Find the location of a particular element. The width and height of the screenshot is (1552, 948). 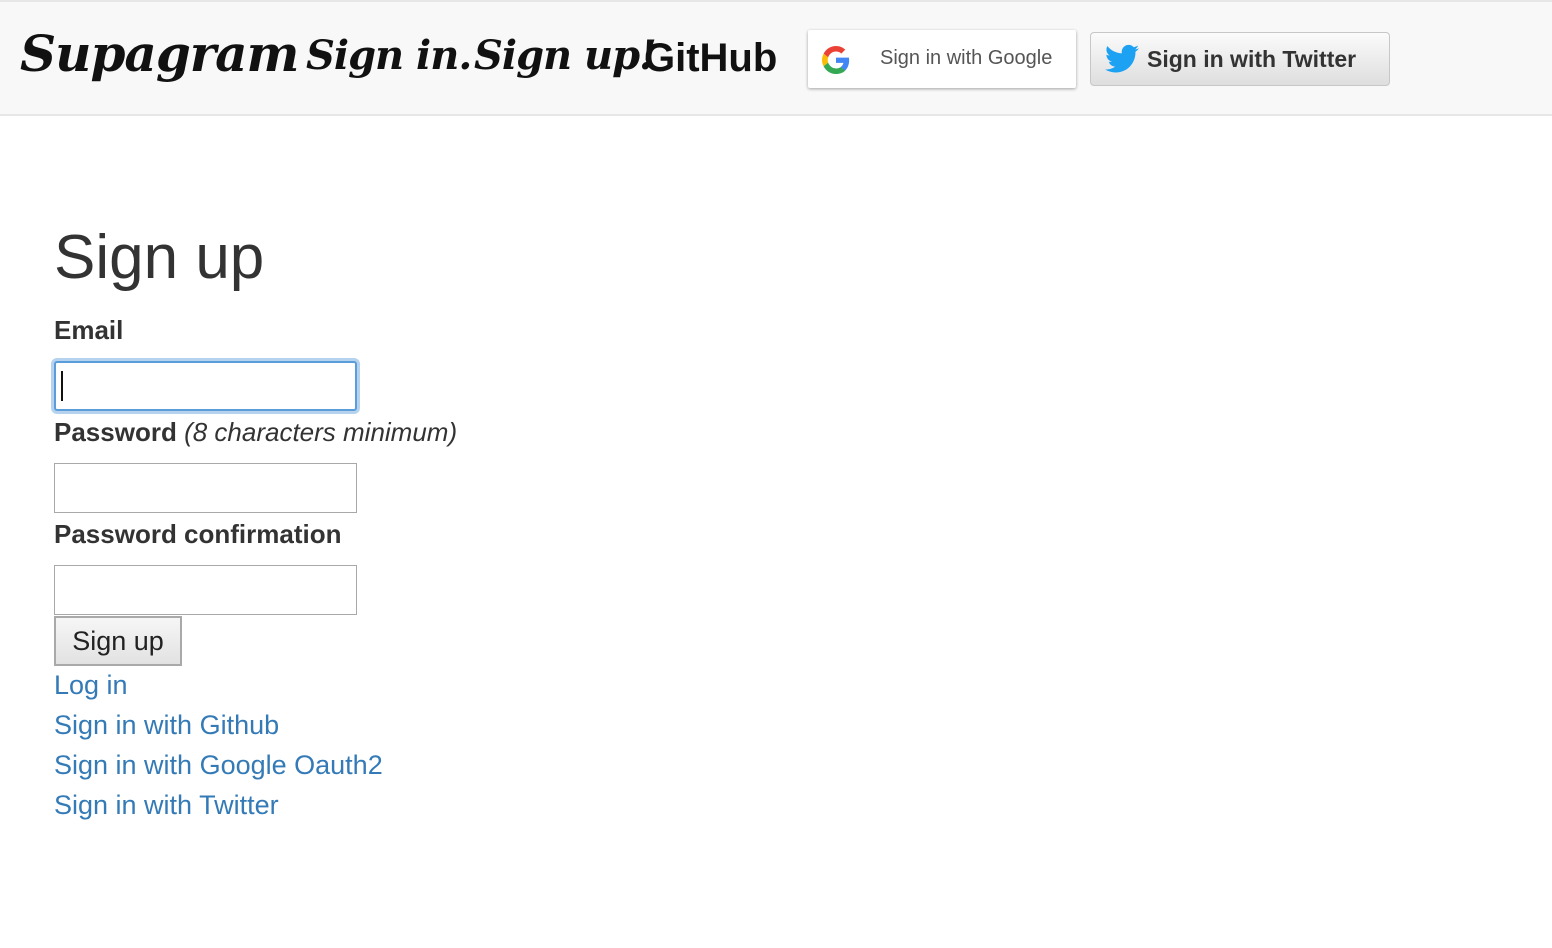

twitter-button-label: Sign in with Twitter is located at coordinates (1252, 59).